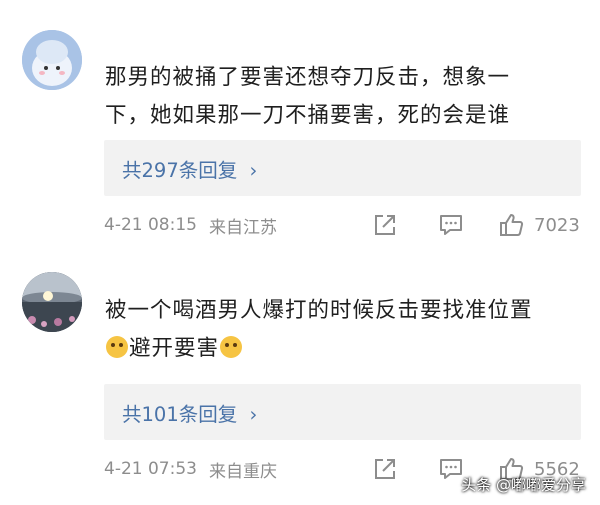 This screenshot has width=600, height=505. Describe the element at coordinates (523, 485) in the screenshot. I see `watermark: 头条 @嘟嘟爱分享` at that location.